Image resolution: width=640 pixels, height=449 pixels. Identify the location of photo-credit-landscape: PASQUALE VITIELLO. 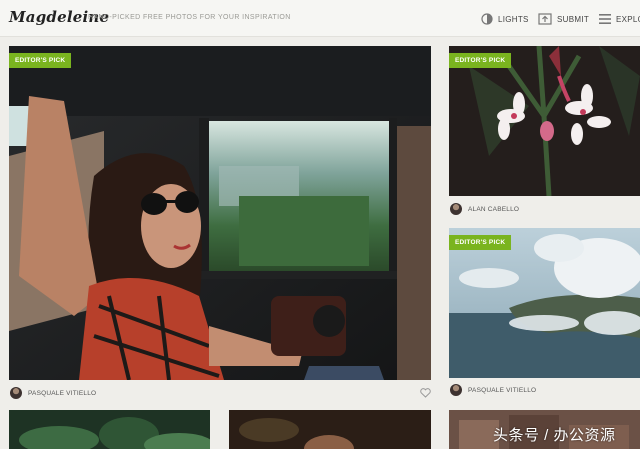
(493, 390).